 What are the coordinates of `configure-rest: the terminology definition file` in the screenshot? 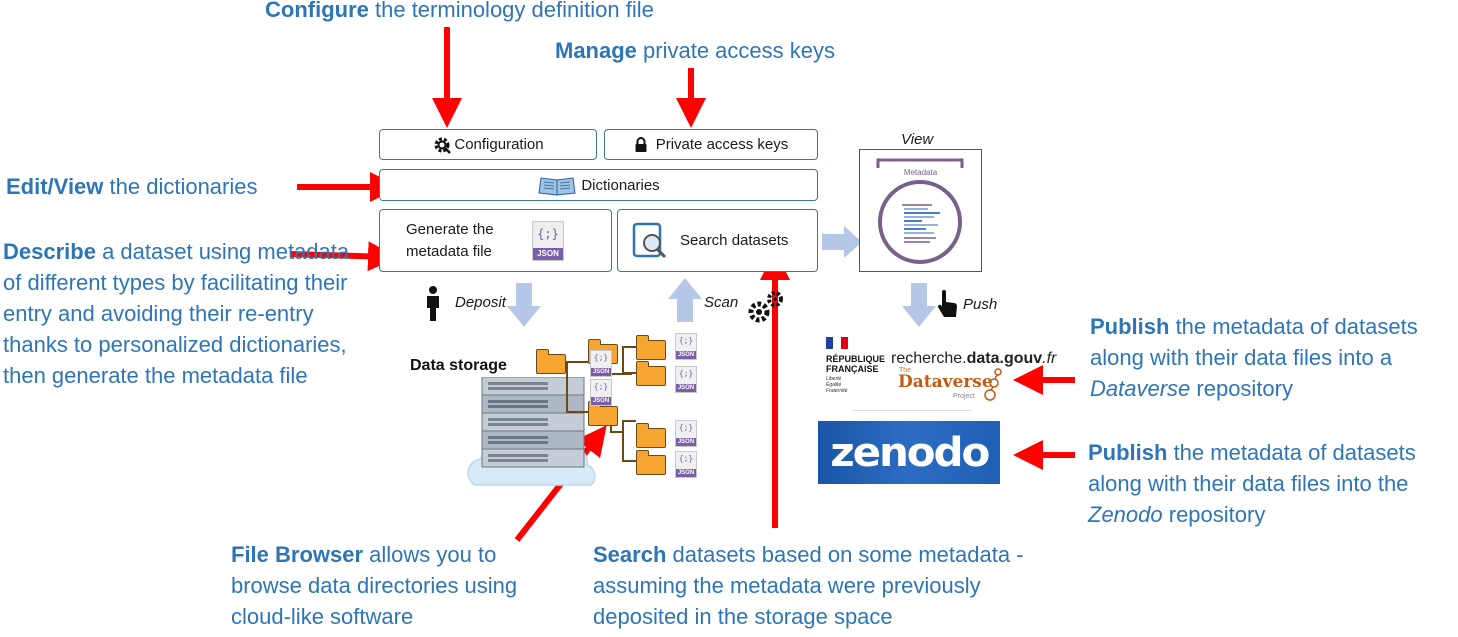 It's located at (511, 11).